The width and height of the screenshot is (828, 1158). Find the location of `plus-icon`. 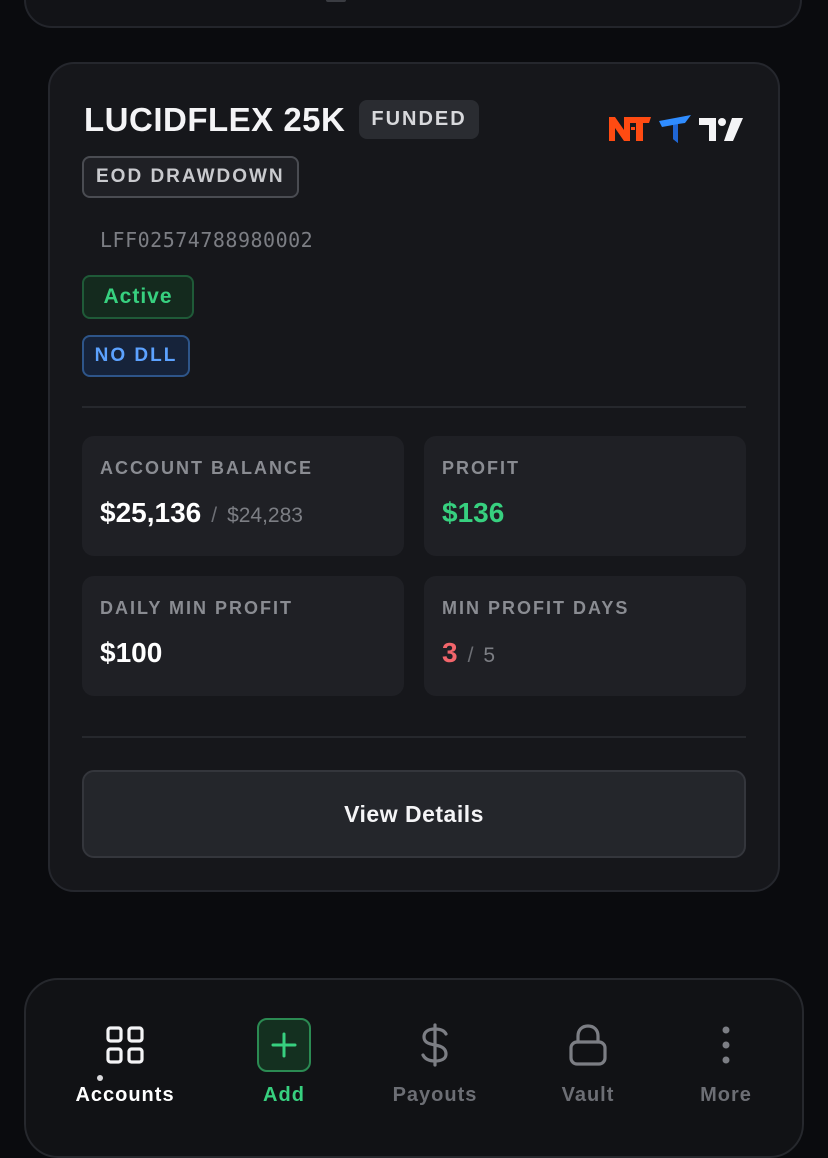

plus-icon is located at coordinates (284, 1045).